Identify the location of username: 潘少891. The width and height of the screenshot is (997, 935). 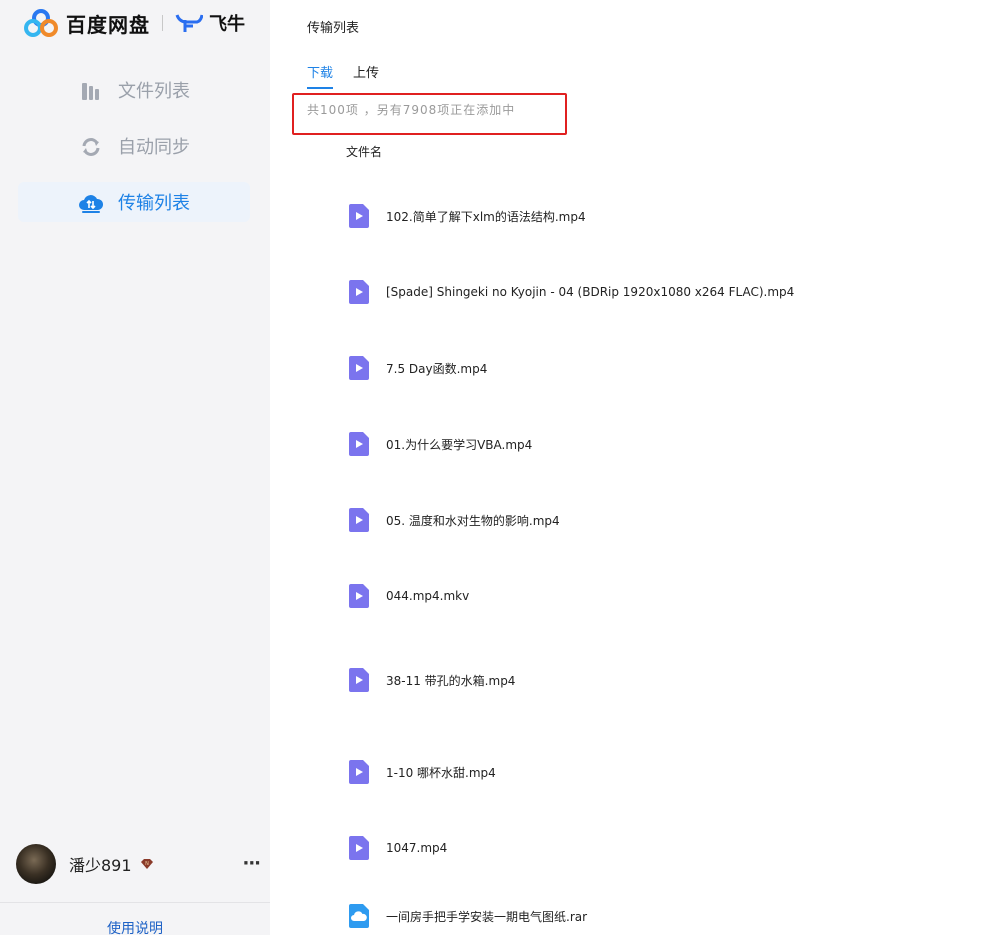
(100, 865).